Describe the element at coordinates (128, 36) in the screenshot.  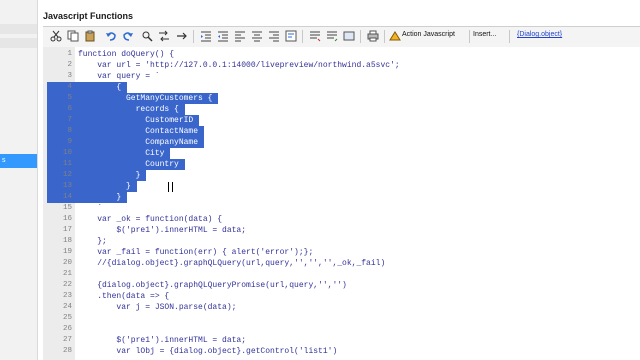
I see `redo-icon` at that location.